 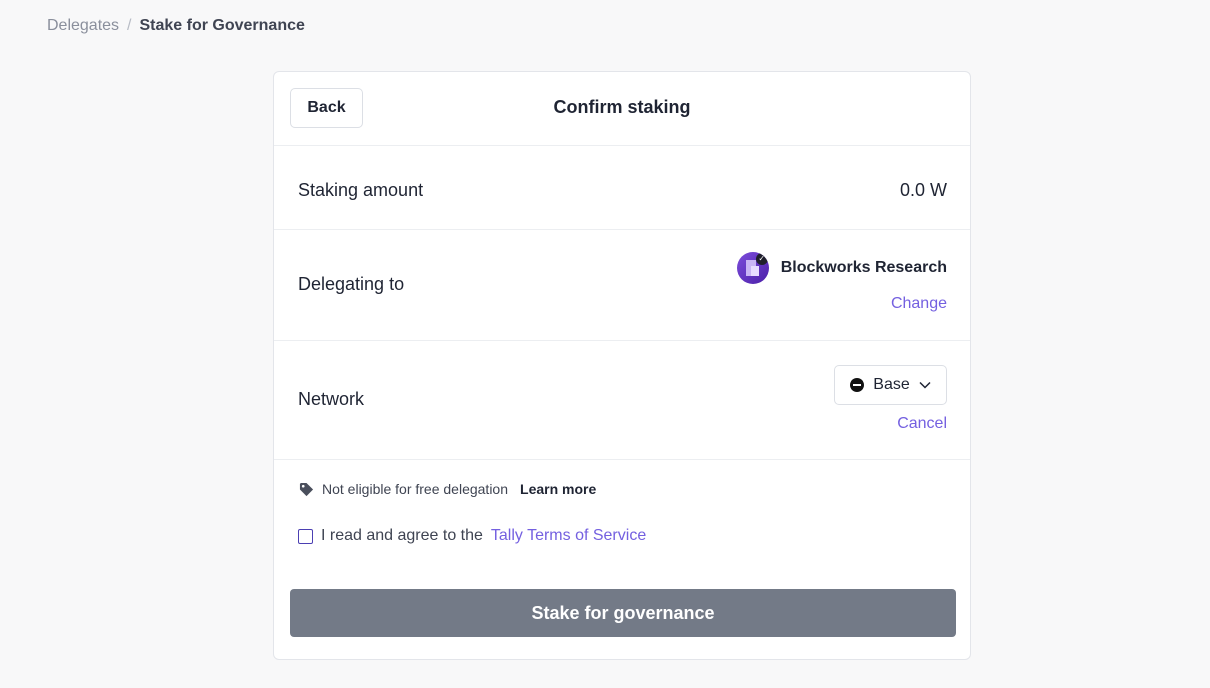 What do you see at coordinates (623, 613) in the screenshot?
I see `stake-for-governance-button: Stake for governance` at bounding box center [623, 613].